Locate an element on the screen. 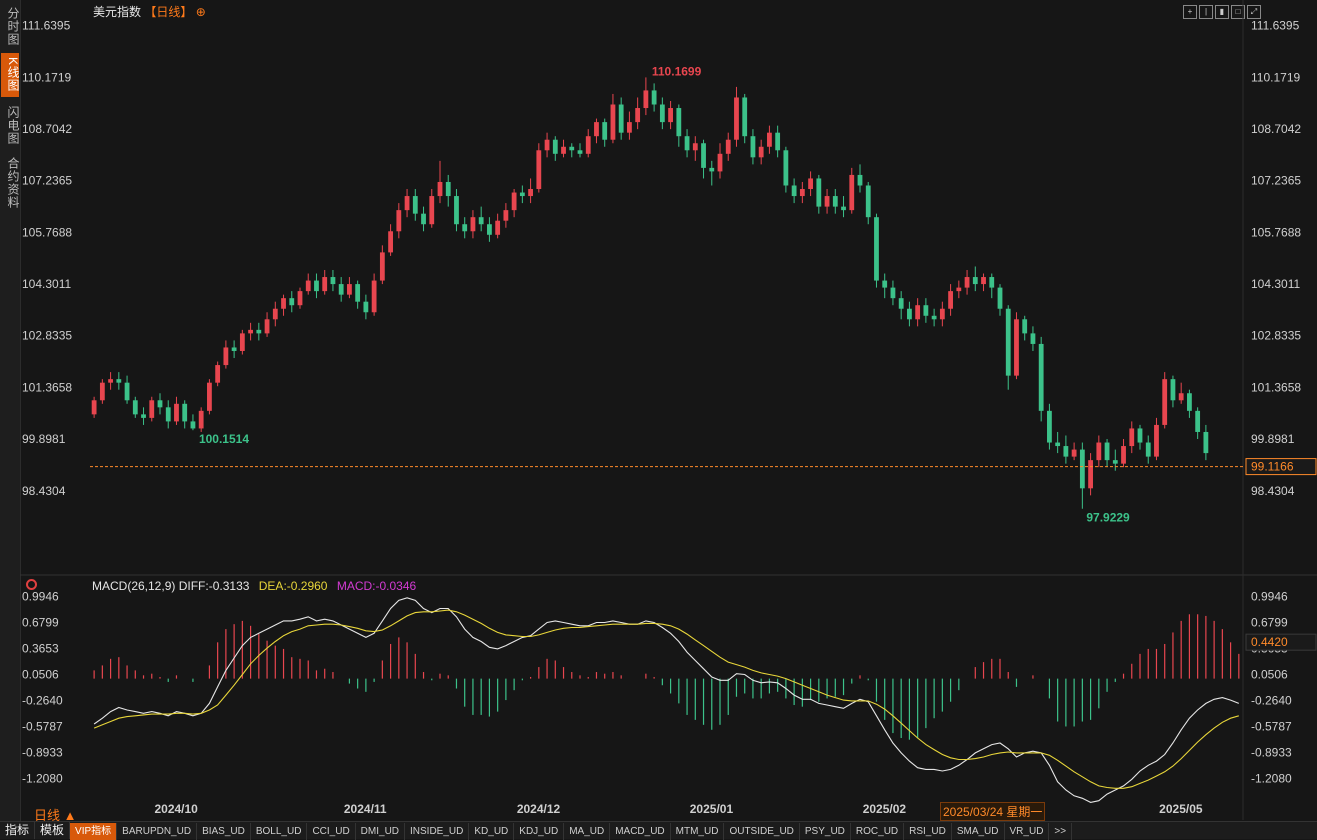 The image size is (1317, 840). macd-params: MACD(26,12,9) is located at coordinates (134, 586).